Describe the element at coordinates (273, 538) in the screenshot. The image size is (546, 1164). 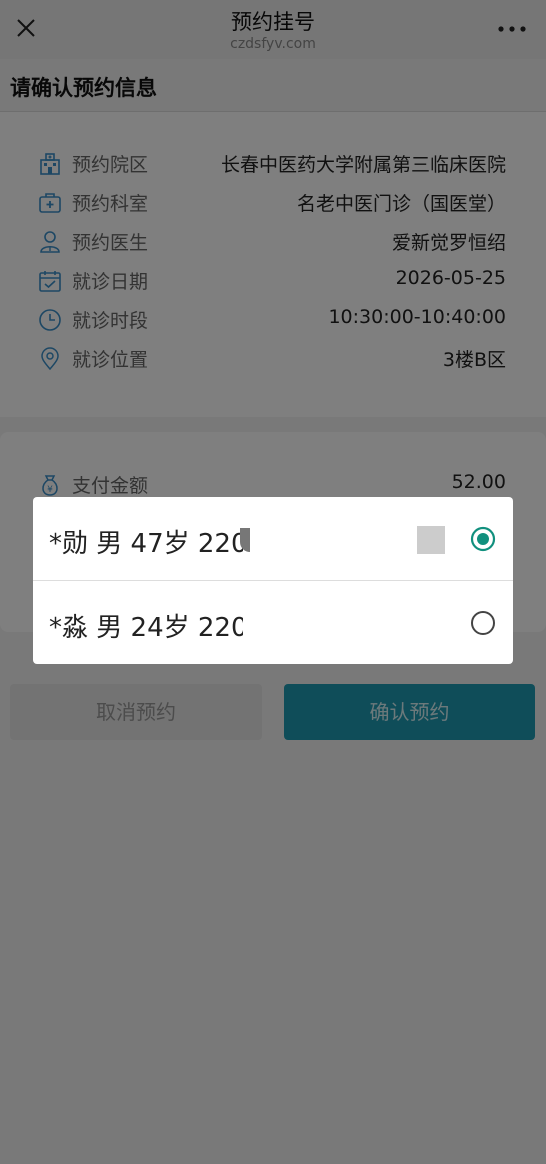
I see `patient-option: *勋 男 47岁 220` at that location.